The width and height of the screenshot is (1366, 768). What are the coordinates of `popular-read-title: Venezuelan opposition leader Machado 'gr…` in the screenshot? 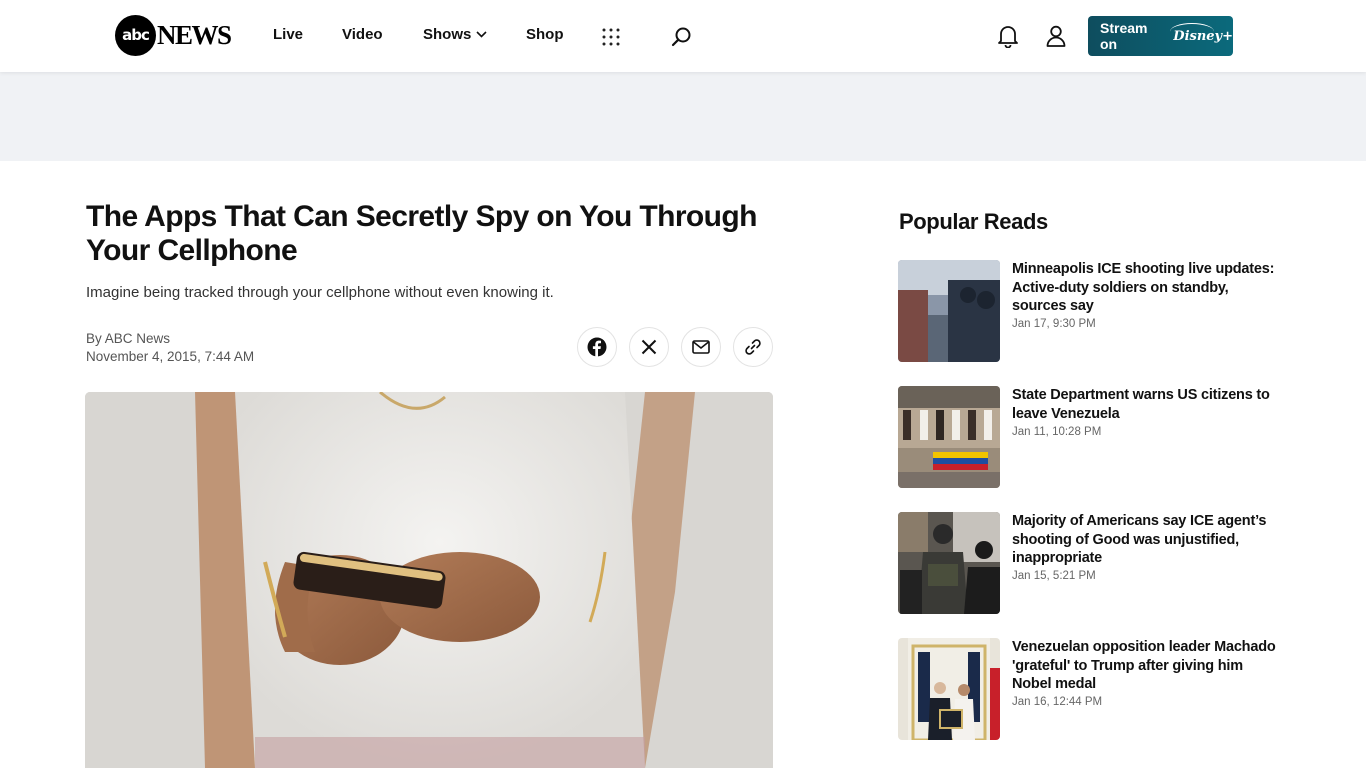 It's located at (1144, 665).